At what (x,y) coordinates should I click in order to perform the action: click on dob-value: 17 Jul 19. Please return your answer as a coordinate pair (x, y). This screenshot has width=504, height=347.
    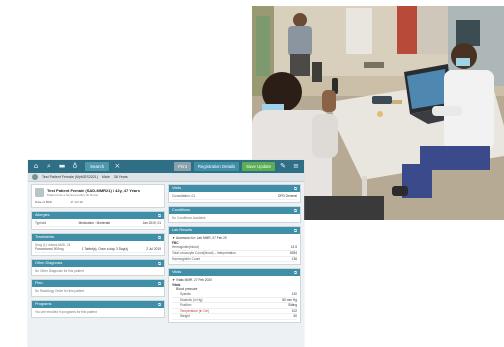
    Looking at the image, I should click on (76, 202).